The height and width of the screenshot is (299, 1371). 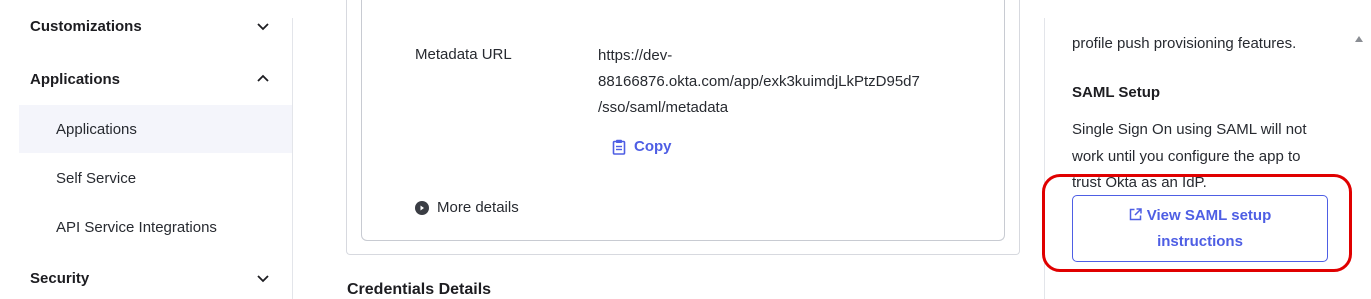 I want to click on sidebar-group-customizations: Customizations, so click(x=150, y=26).